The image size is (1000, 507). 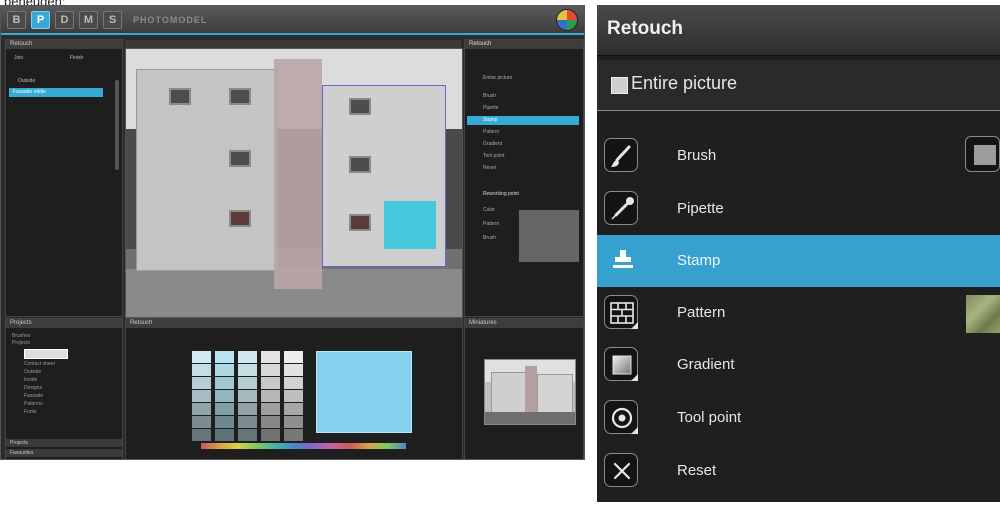 I want to click on tool-label: Reset, so click(x=697, y=470).